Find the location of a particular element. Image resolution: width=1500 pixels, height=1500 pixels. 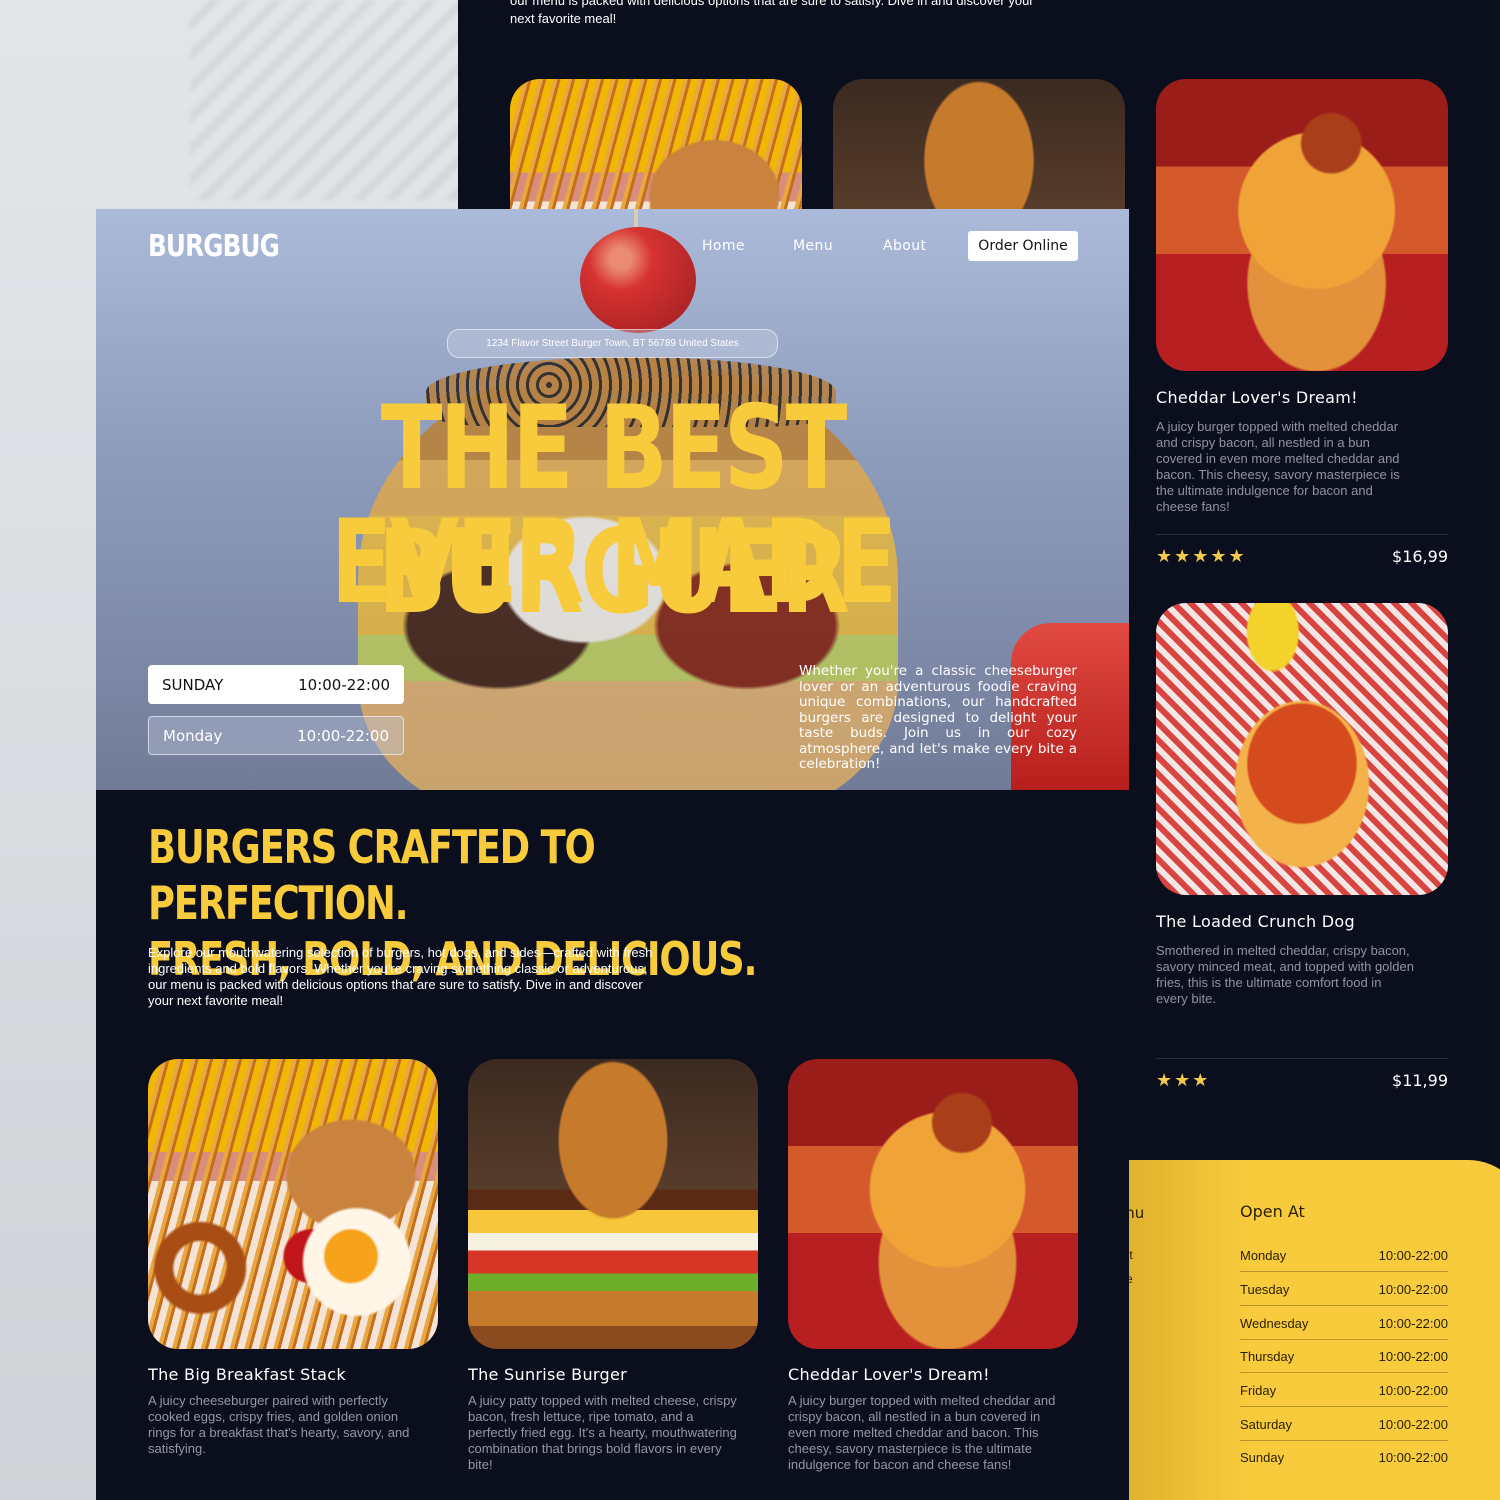

nav-about: About is located at coordinates (904, 246).